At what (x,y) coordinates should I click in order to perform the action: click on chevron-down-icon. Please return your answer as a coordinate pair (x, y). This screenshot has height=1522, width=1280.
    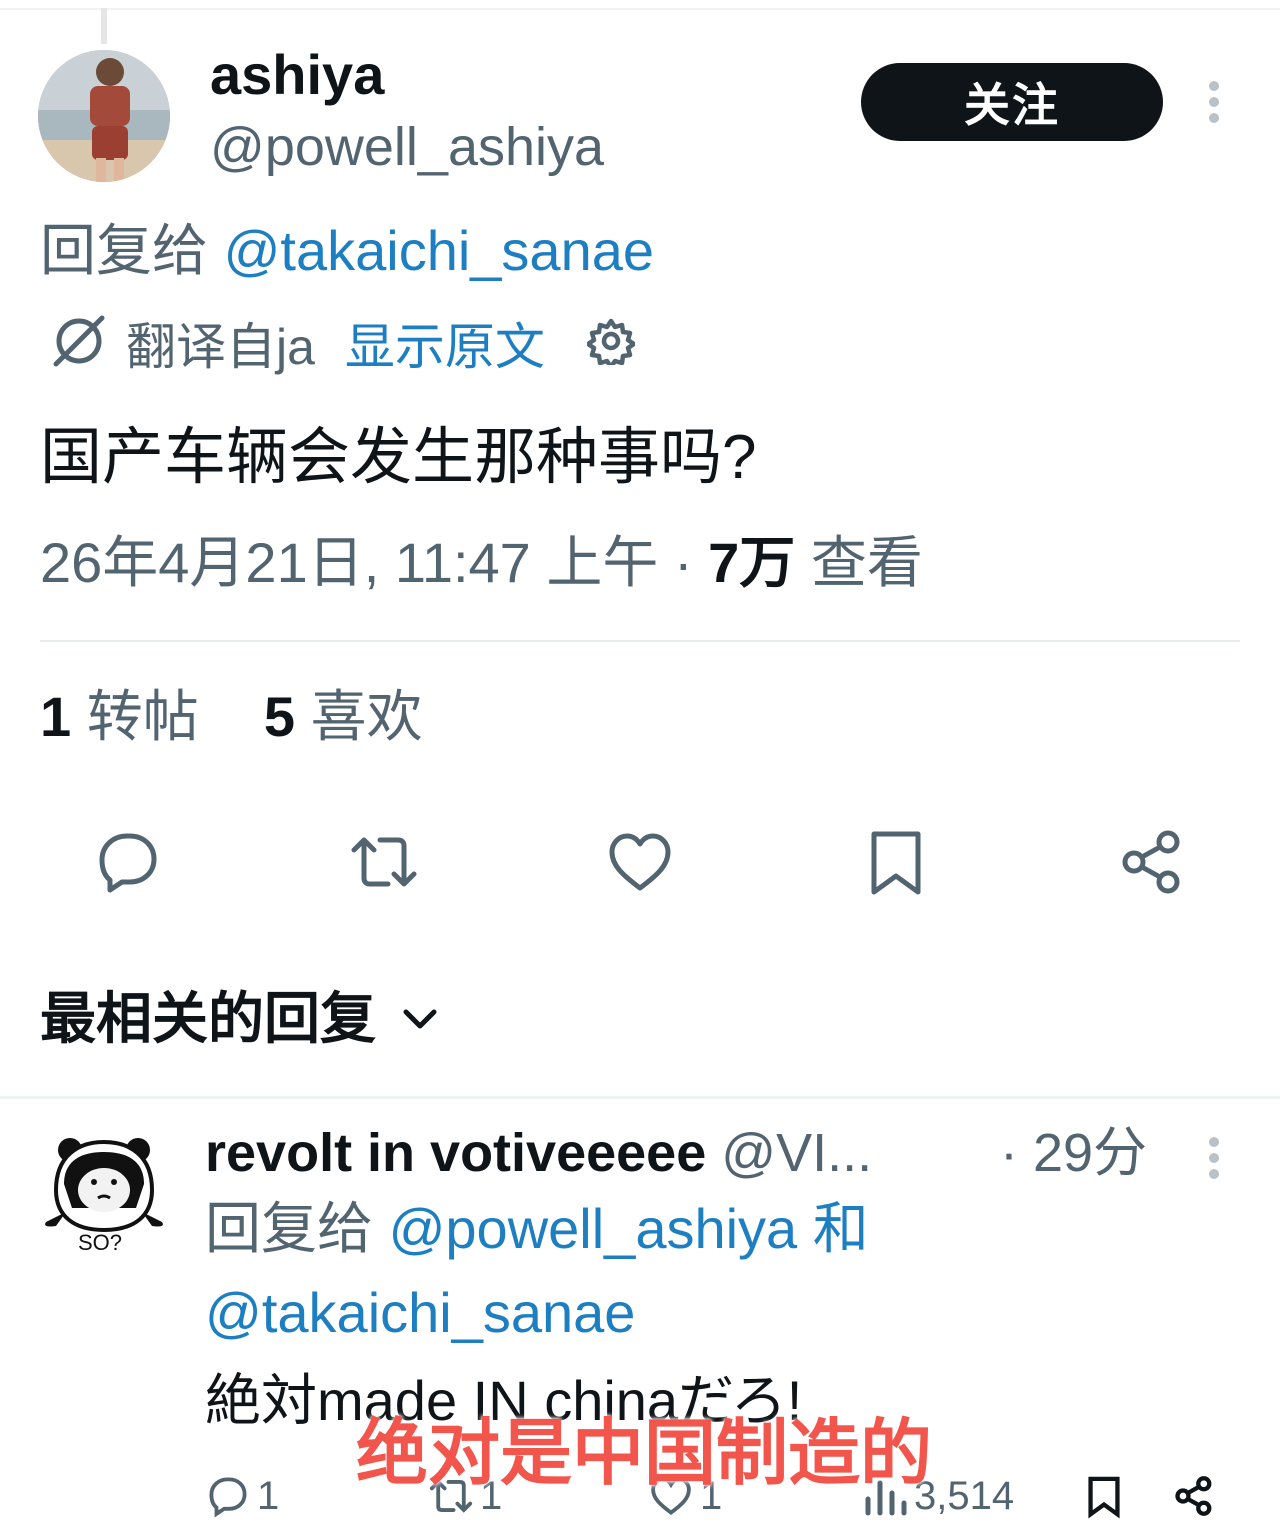
    Looking at the image, I should click on (420, 1019).